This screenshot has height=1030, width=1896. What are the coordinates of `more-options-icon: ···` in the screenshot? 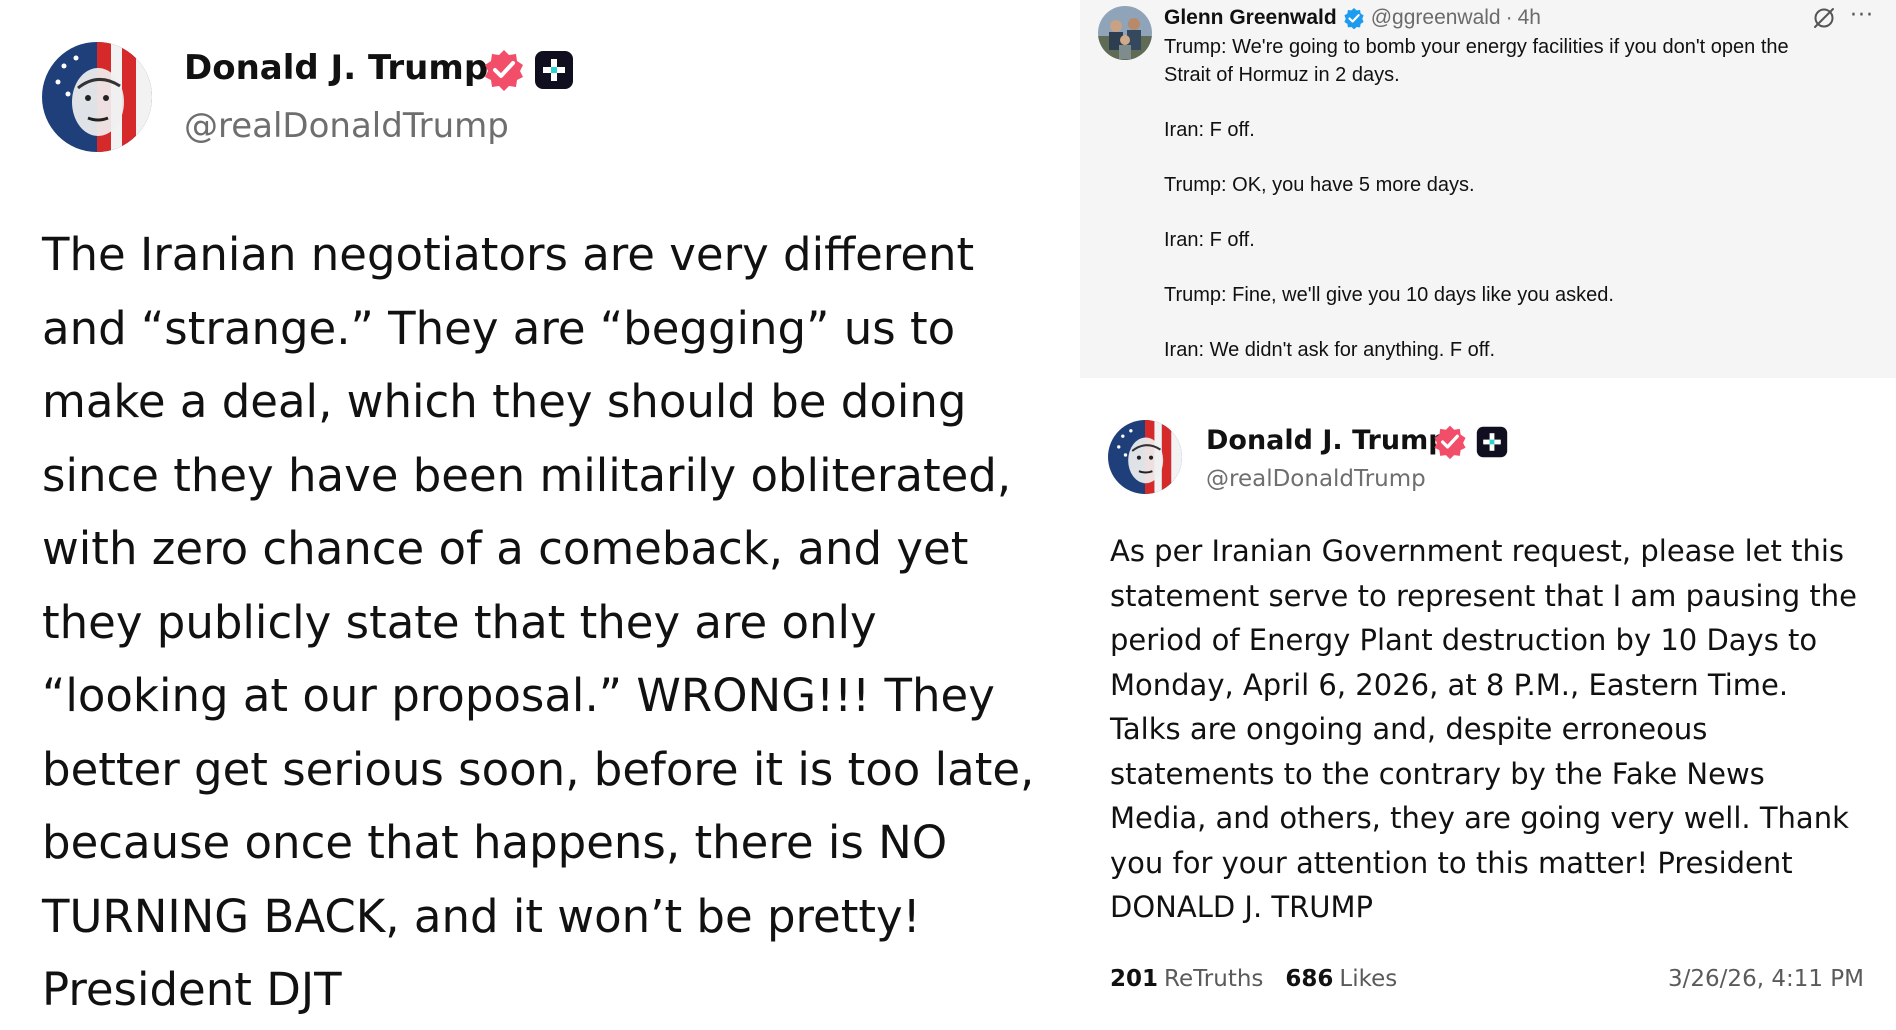 It's located at (1862, 16).